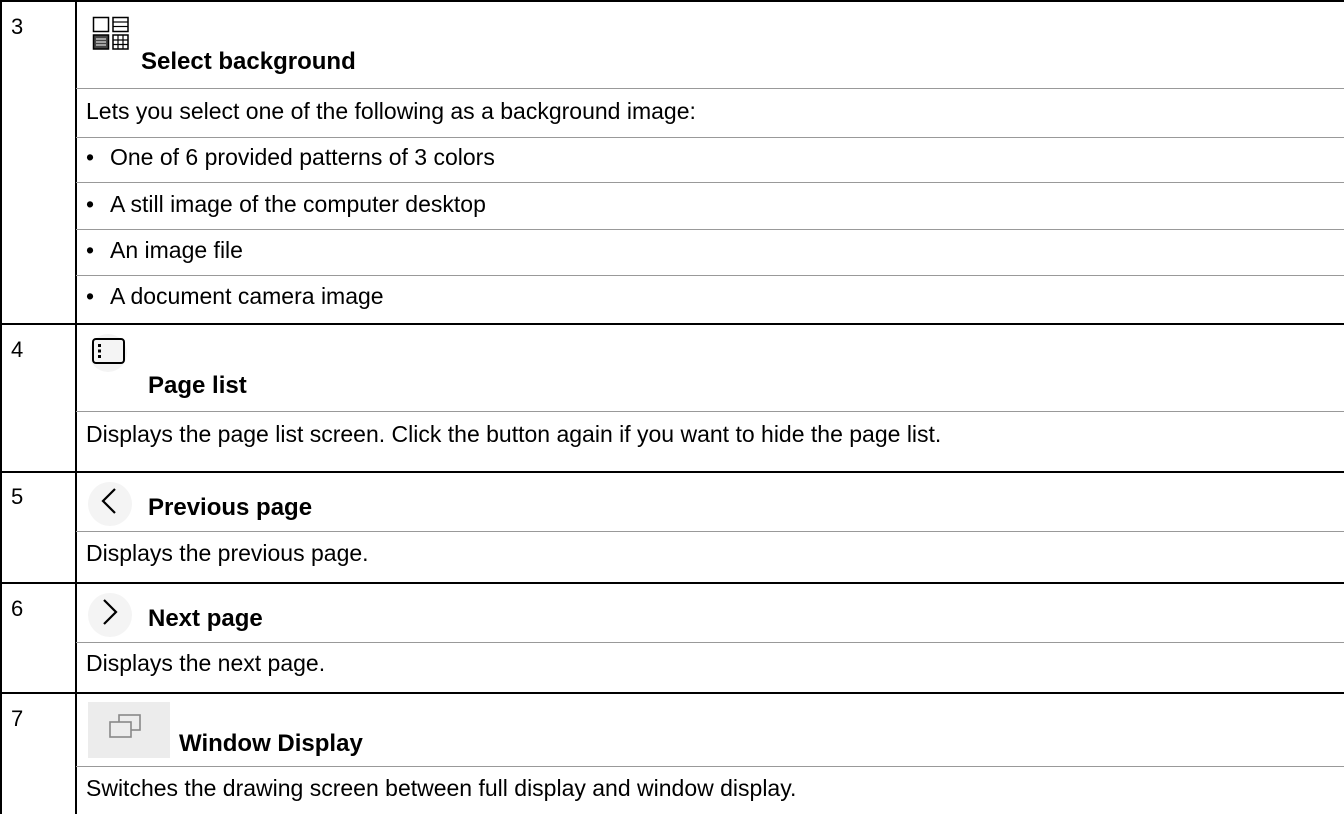 Image resolution: width=1344 pixels, height=814 pixels. I want to click on row-description: Displays the previous page., so click(227, 553).